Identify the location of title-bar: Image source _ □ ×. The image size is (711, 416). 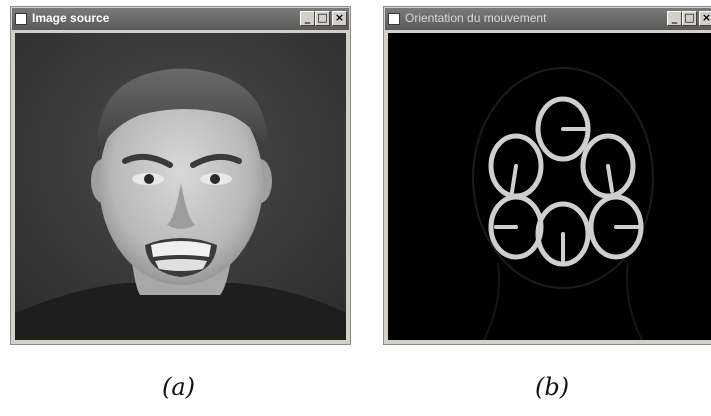
(180, 19).